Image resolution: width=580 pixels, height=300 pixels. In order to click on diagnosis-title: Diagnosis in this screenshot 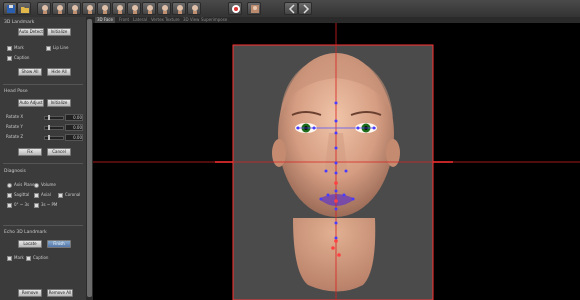, I will do `click(15, 171)`.